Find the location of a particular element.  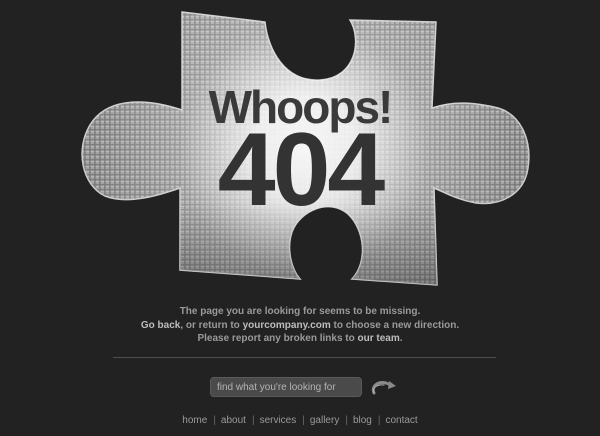

divider is located at coordinates (304, 357).